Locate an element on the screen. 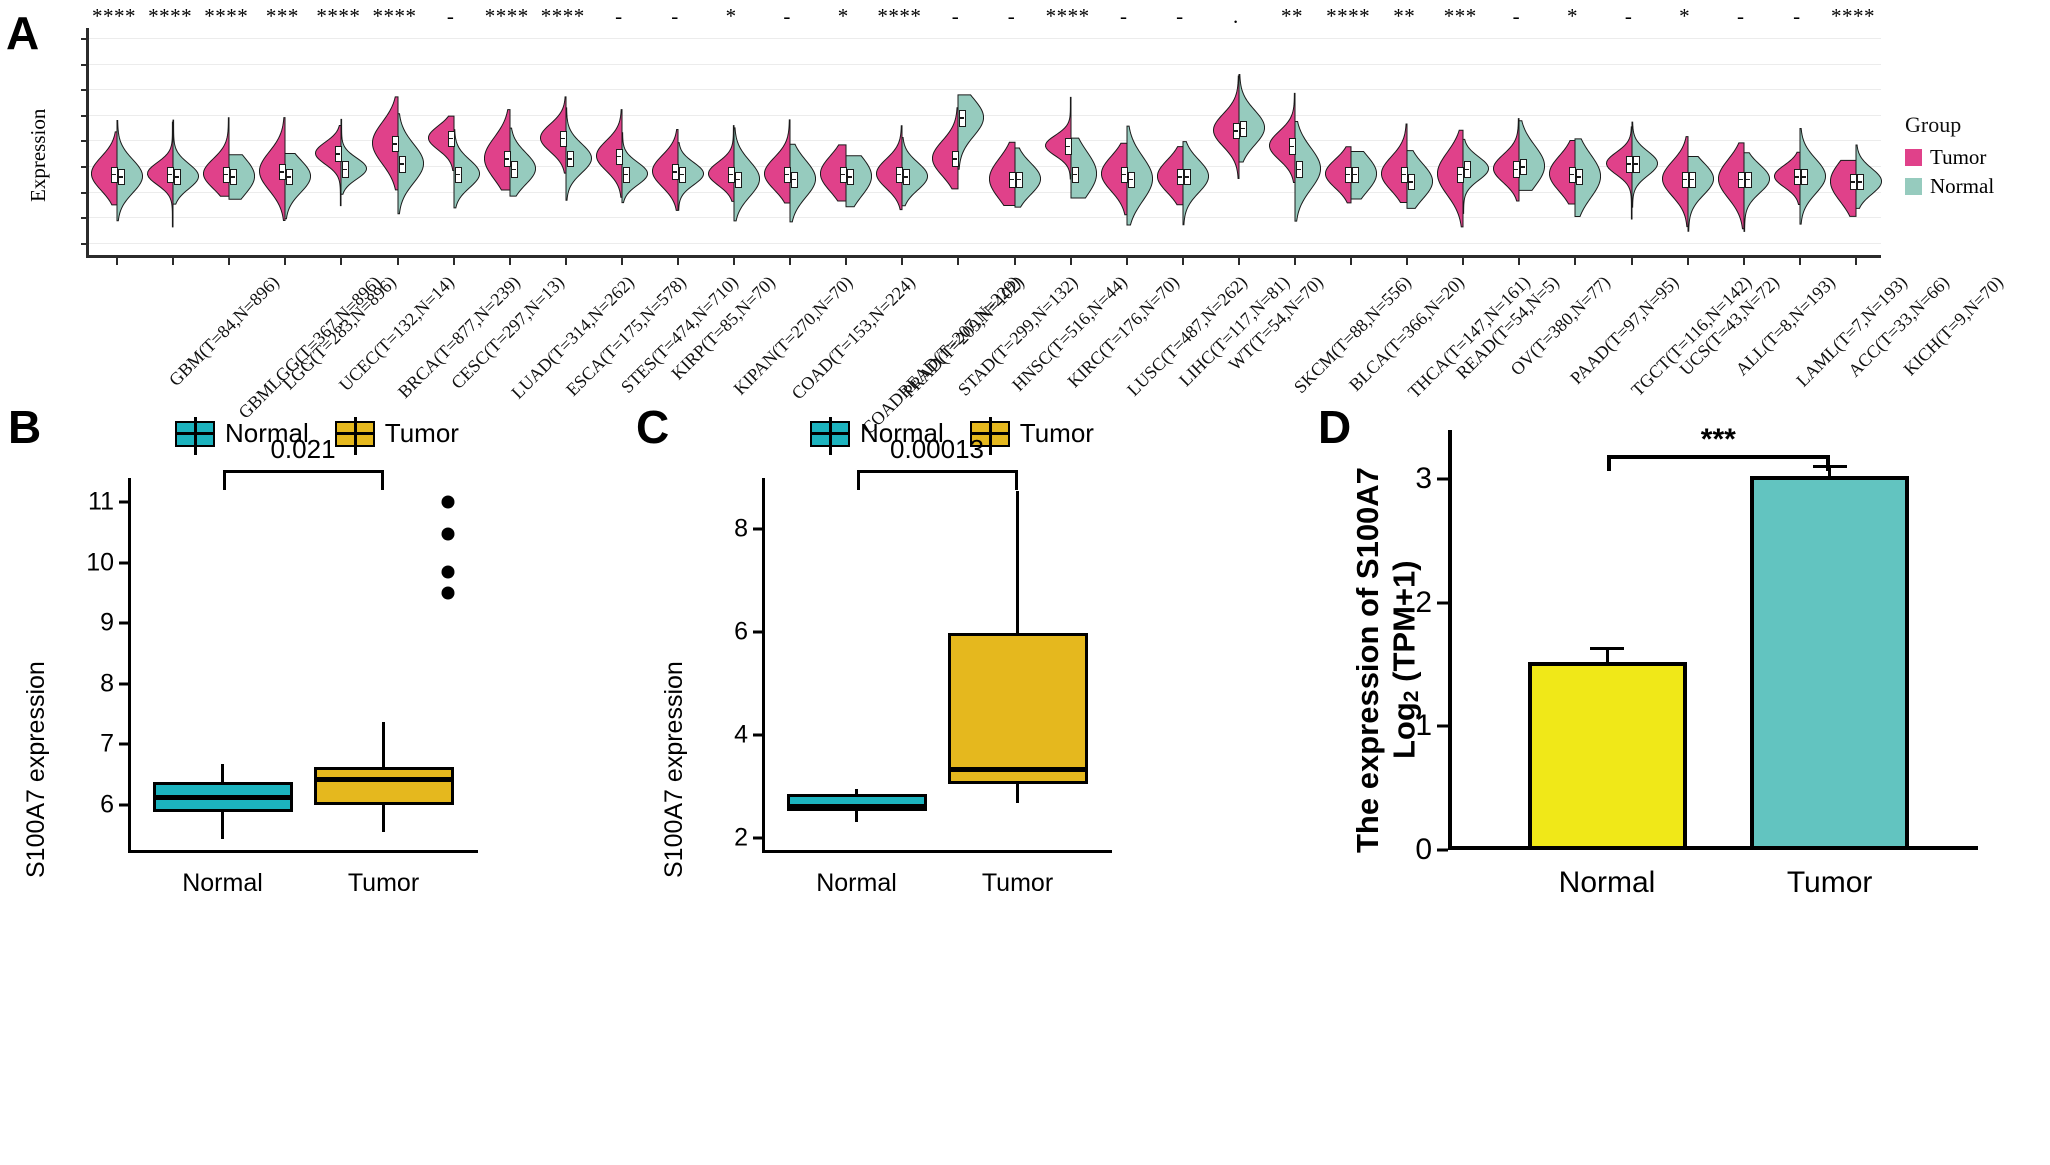 This screenshot has width=2050, height=1165. bracket-left is located at coordinates (858, 480).